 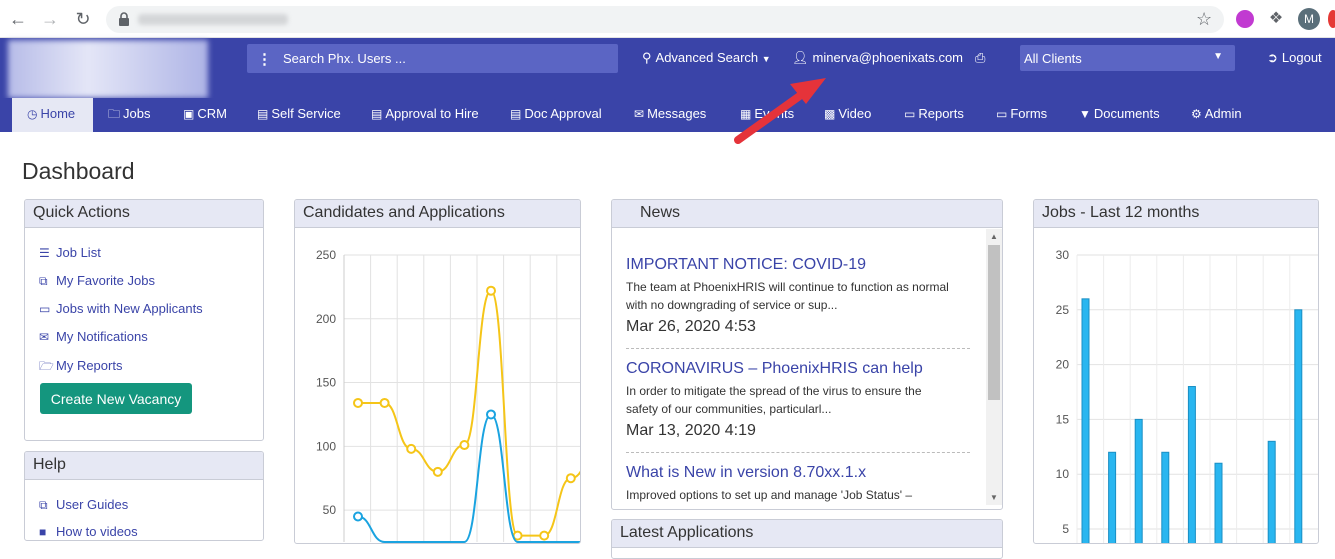 What do you see at coordinates (469, 413) in the screenshot?
I see `series-line` at bounding box center [469, 413].